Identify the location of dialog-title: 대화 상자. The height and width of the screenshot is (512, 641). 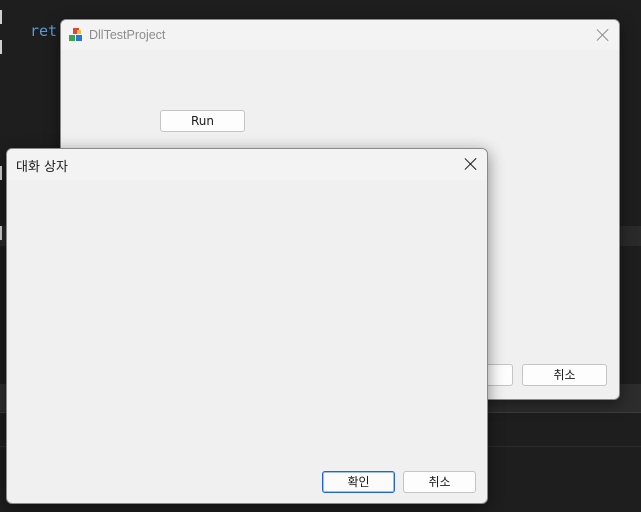
(42, 167).